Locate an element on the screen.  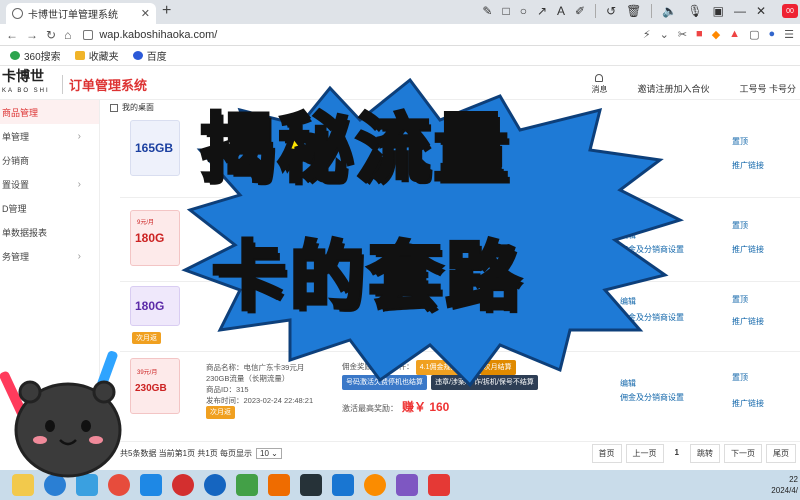
extension-icon: ● is located at coordinates (771, 34).